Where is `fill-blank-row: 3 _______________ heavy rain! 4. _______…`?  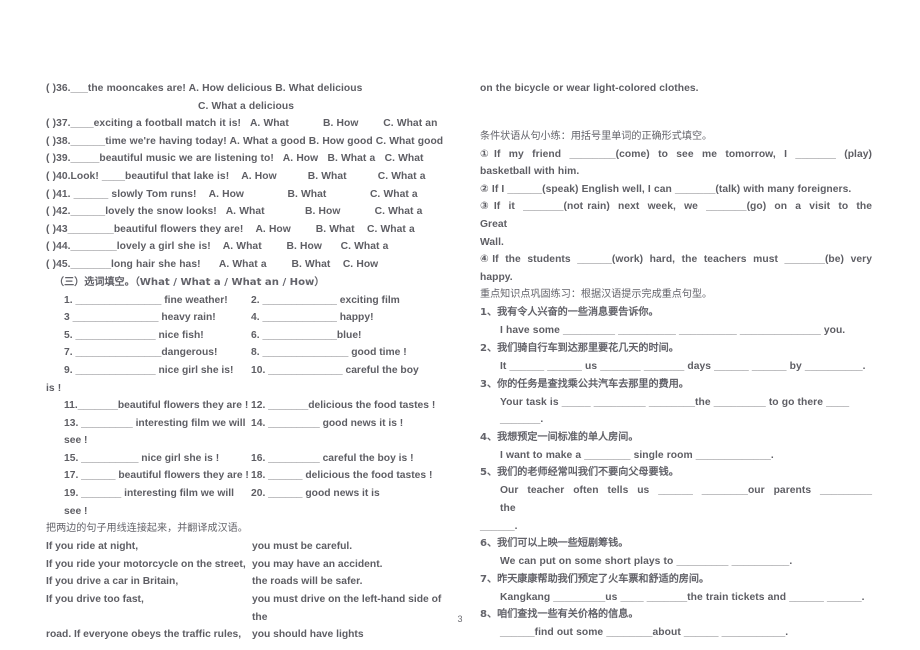 fill-blank-row: 3 _______________ heavy rain! 4. _______… is located at coordinates (246, 318).